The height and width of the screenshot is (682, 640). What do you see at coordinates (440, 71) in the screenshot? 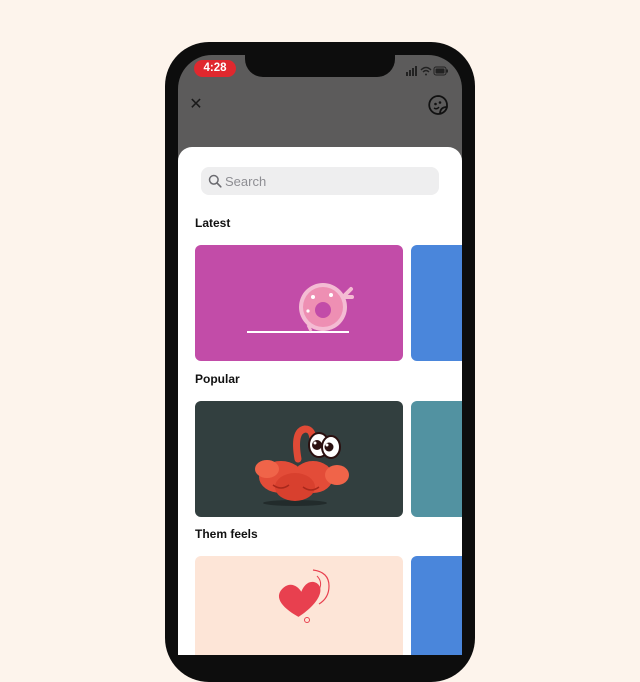
I see `battery-icon` at bounding box center [440, 71].